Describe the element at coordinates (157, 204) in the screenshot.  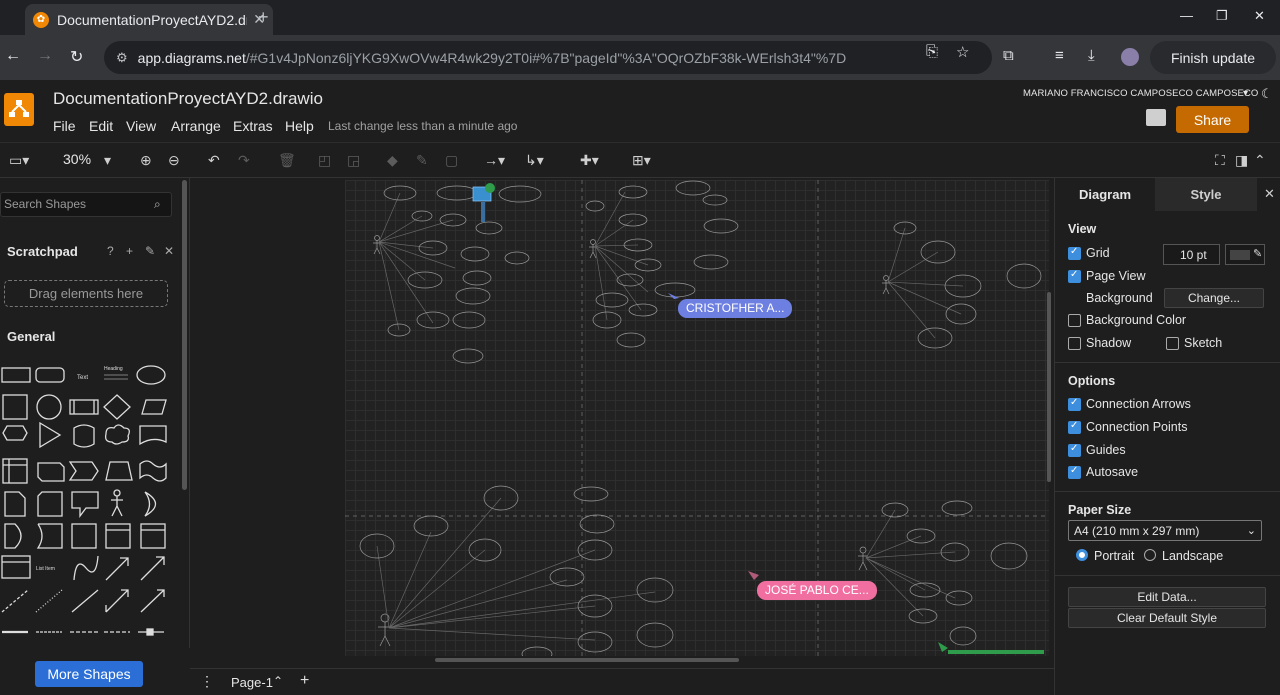
I see `search-icon: ⌕` at that location.